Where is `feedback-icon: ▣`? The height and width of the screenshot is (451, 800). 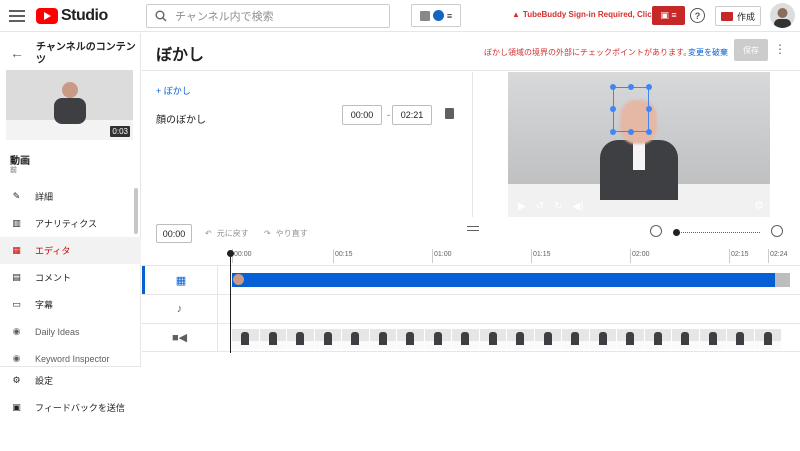 feedback-icon: ▣ is located at coordinates (16, 407).